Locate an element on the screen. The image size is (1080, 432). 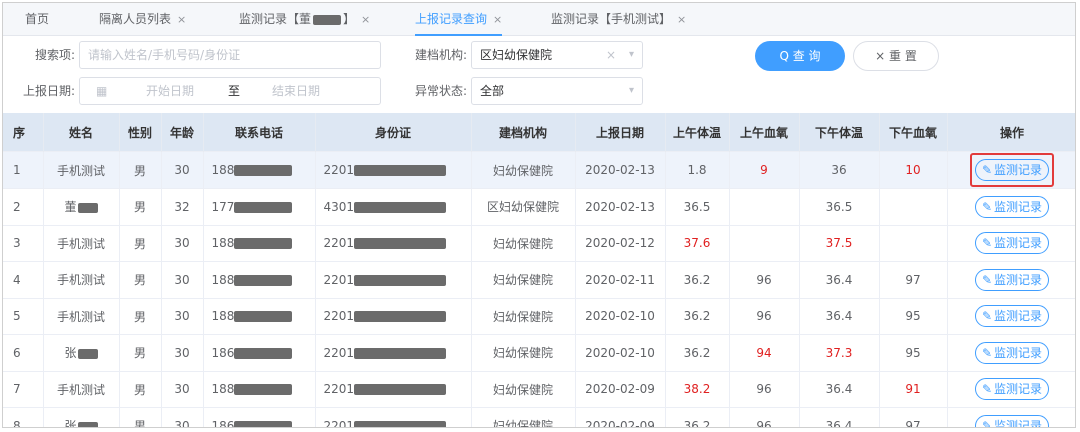
table-cell: 2 is located at coordinates (23, 206).